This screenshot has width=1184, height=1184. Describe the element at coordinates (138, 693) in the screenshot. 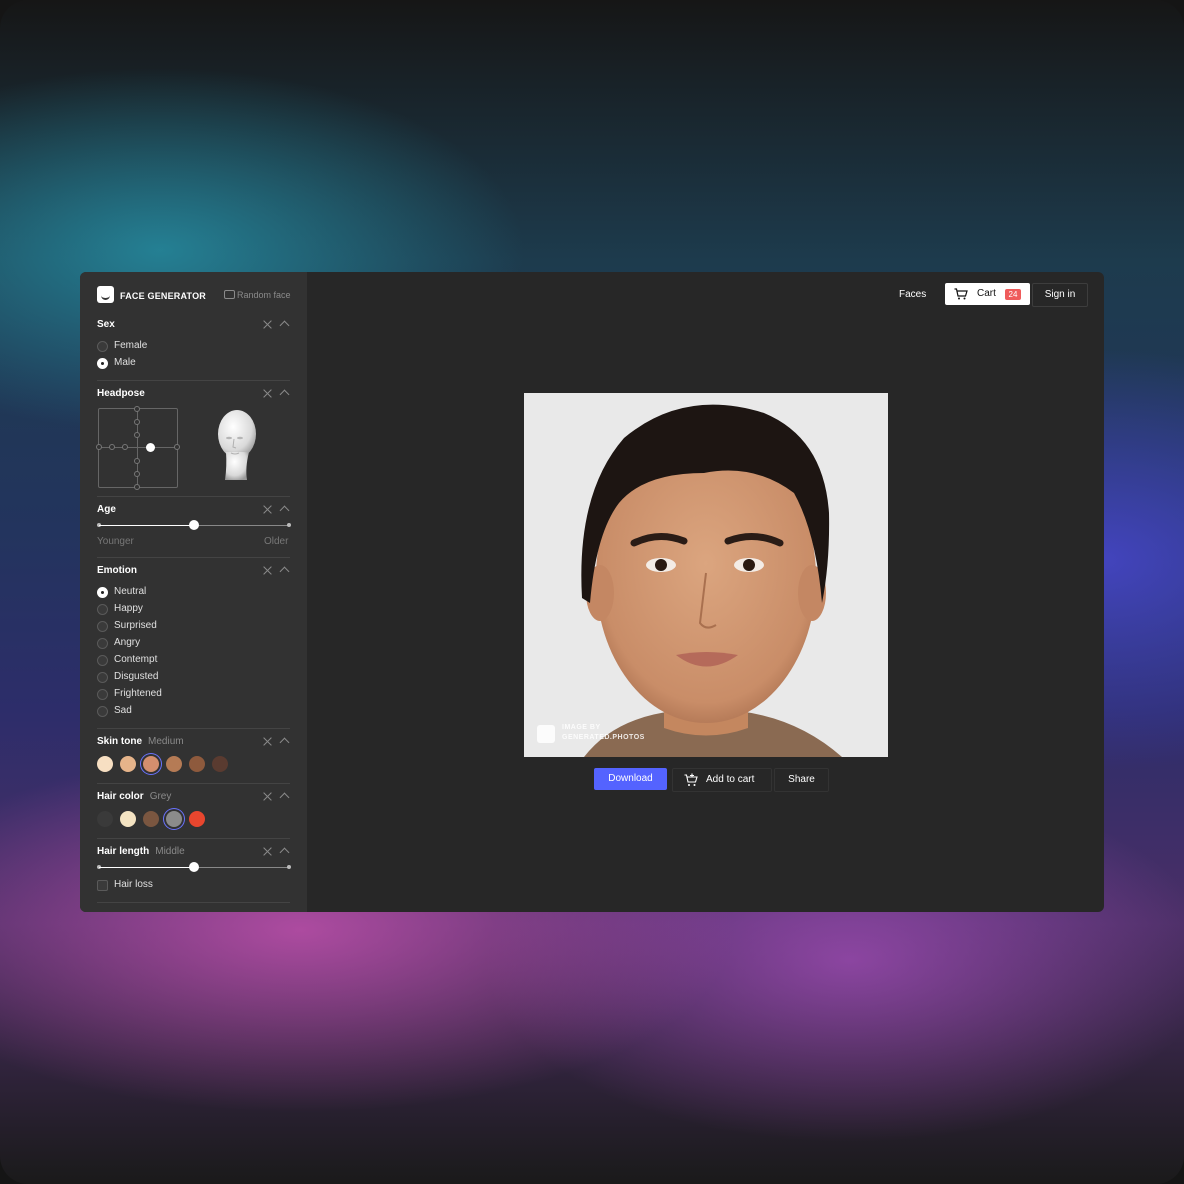

I see `option-label: Frightened` at that location.